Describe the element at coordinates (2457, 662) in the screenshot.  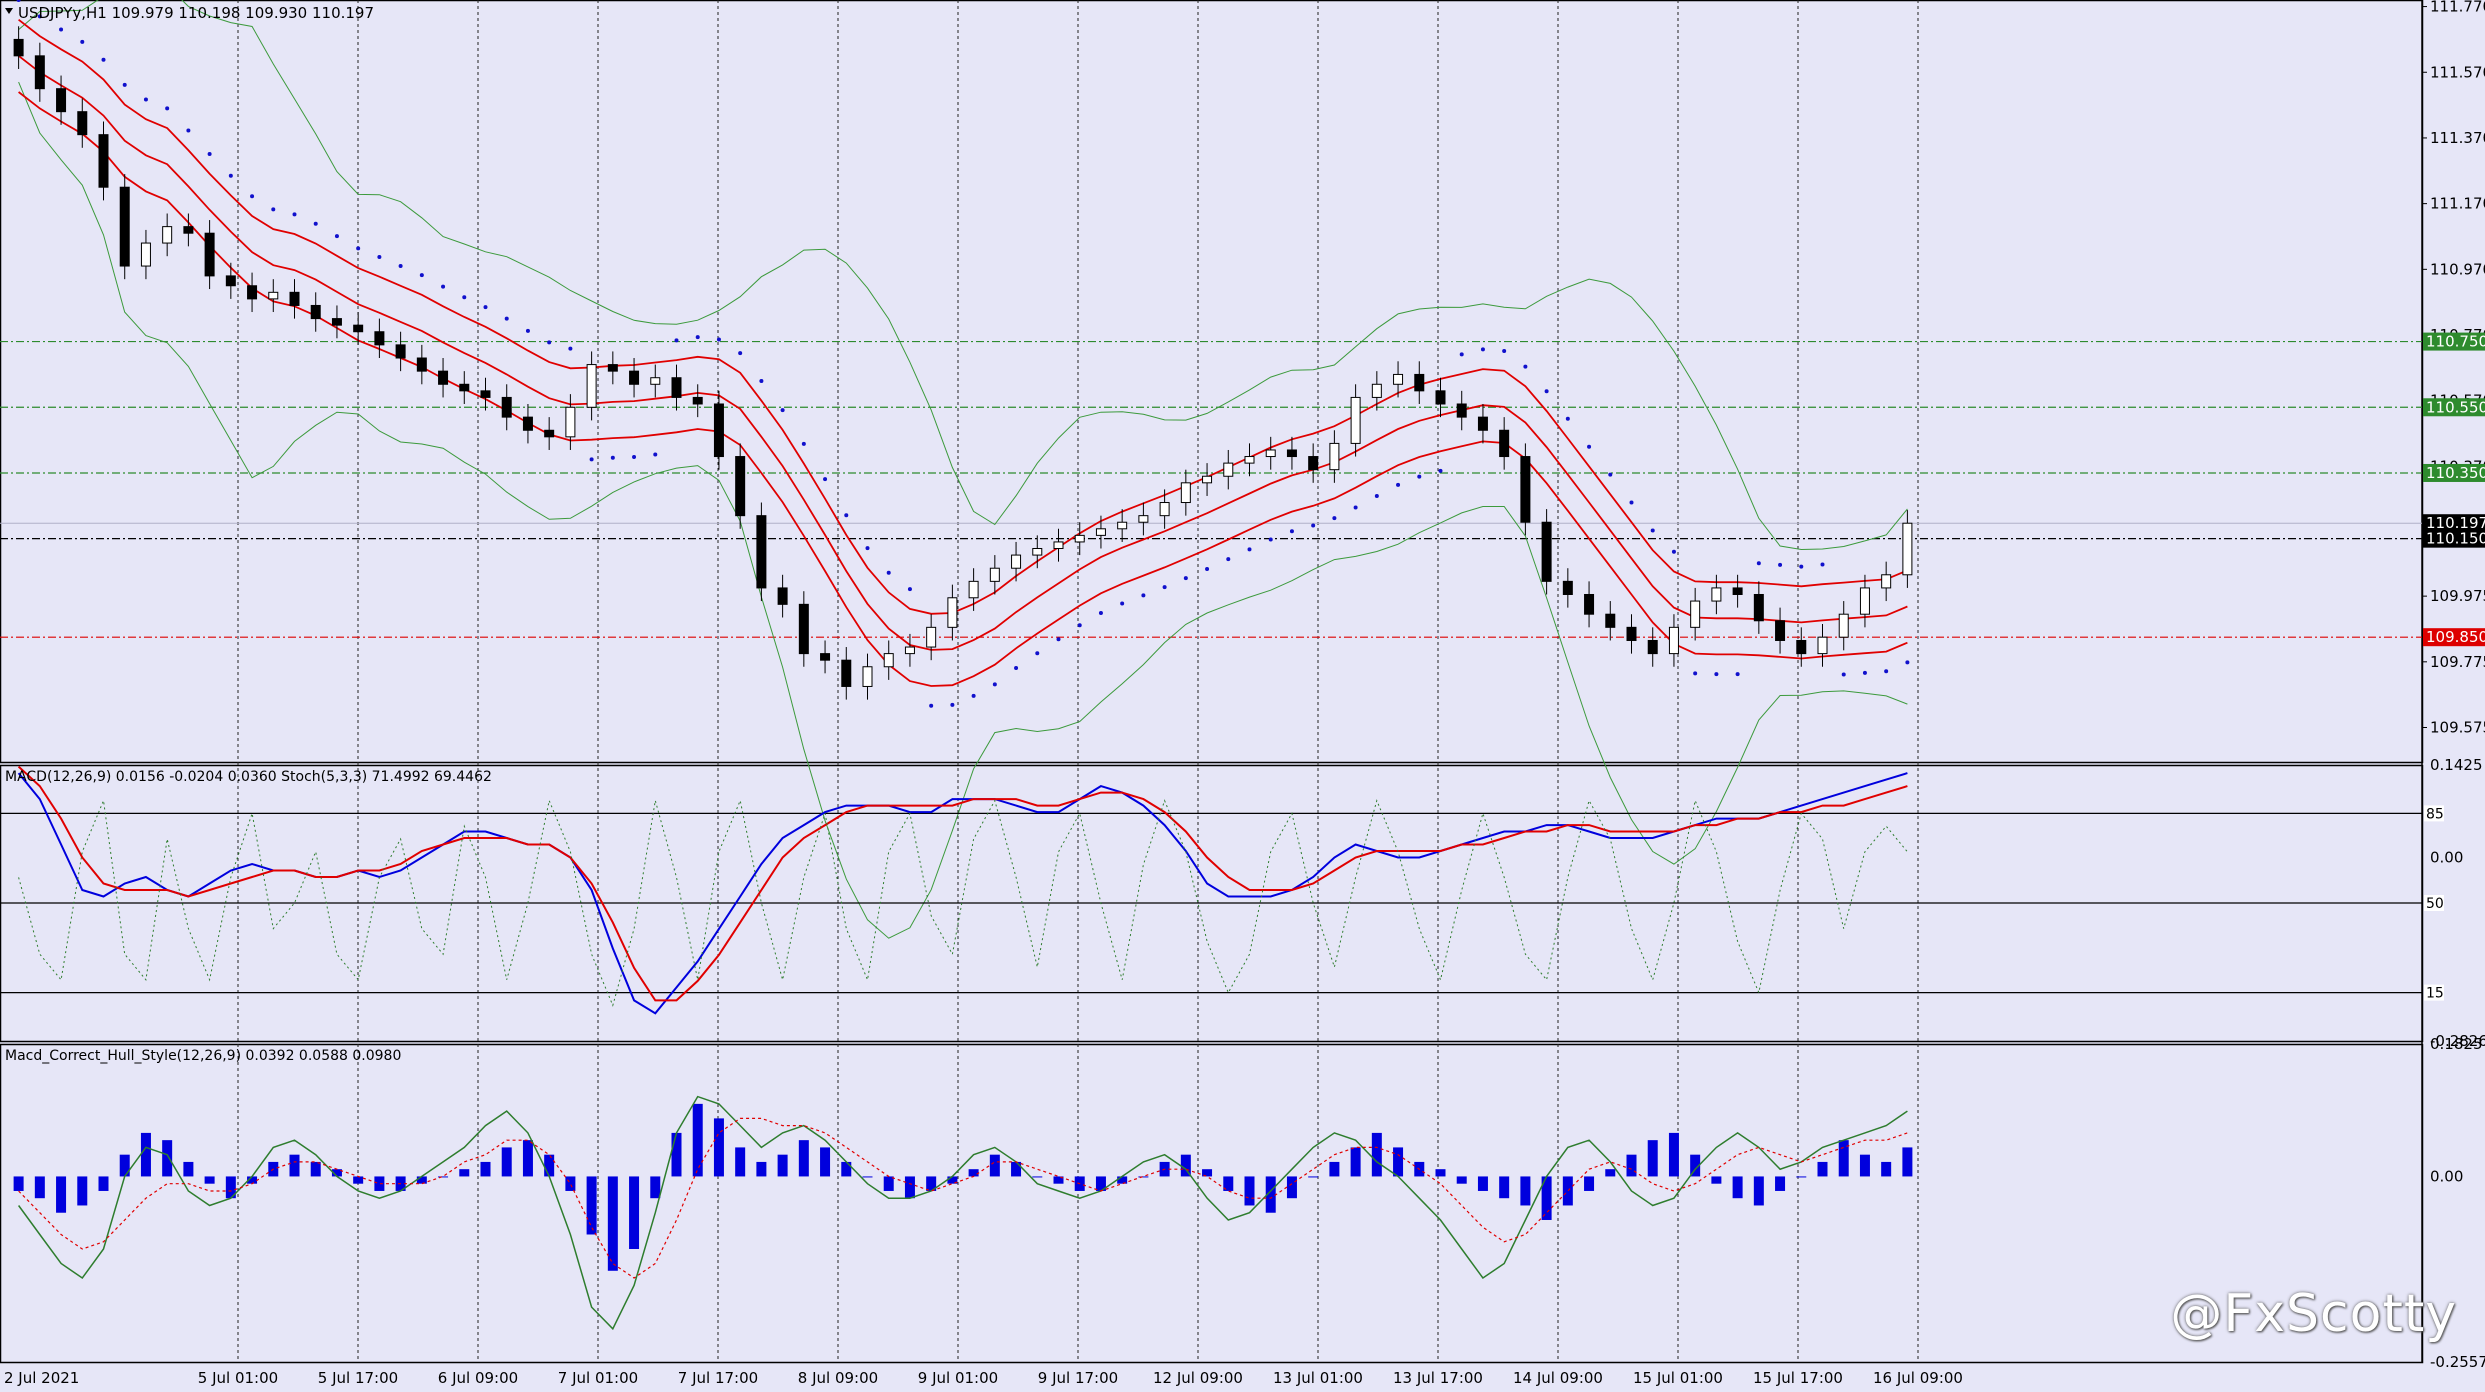
I see `price-tick-label: 109.775` at that location.